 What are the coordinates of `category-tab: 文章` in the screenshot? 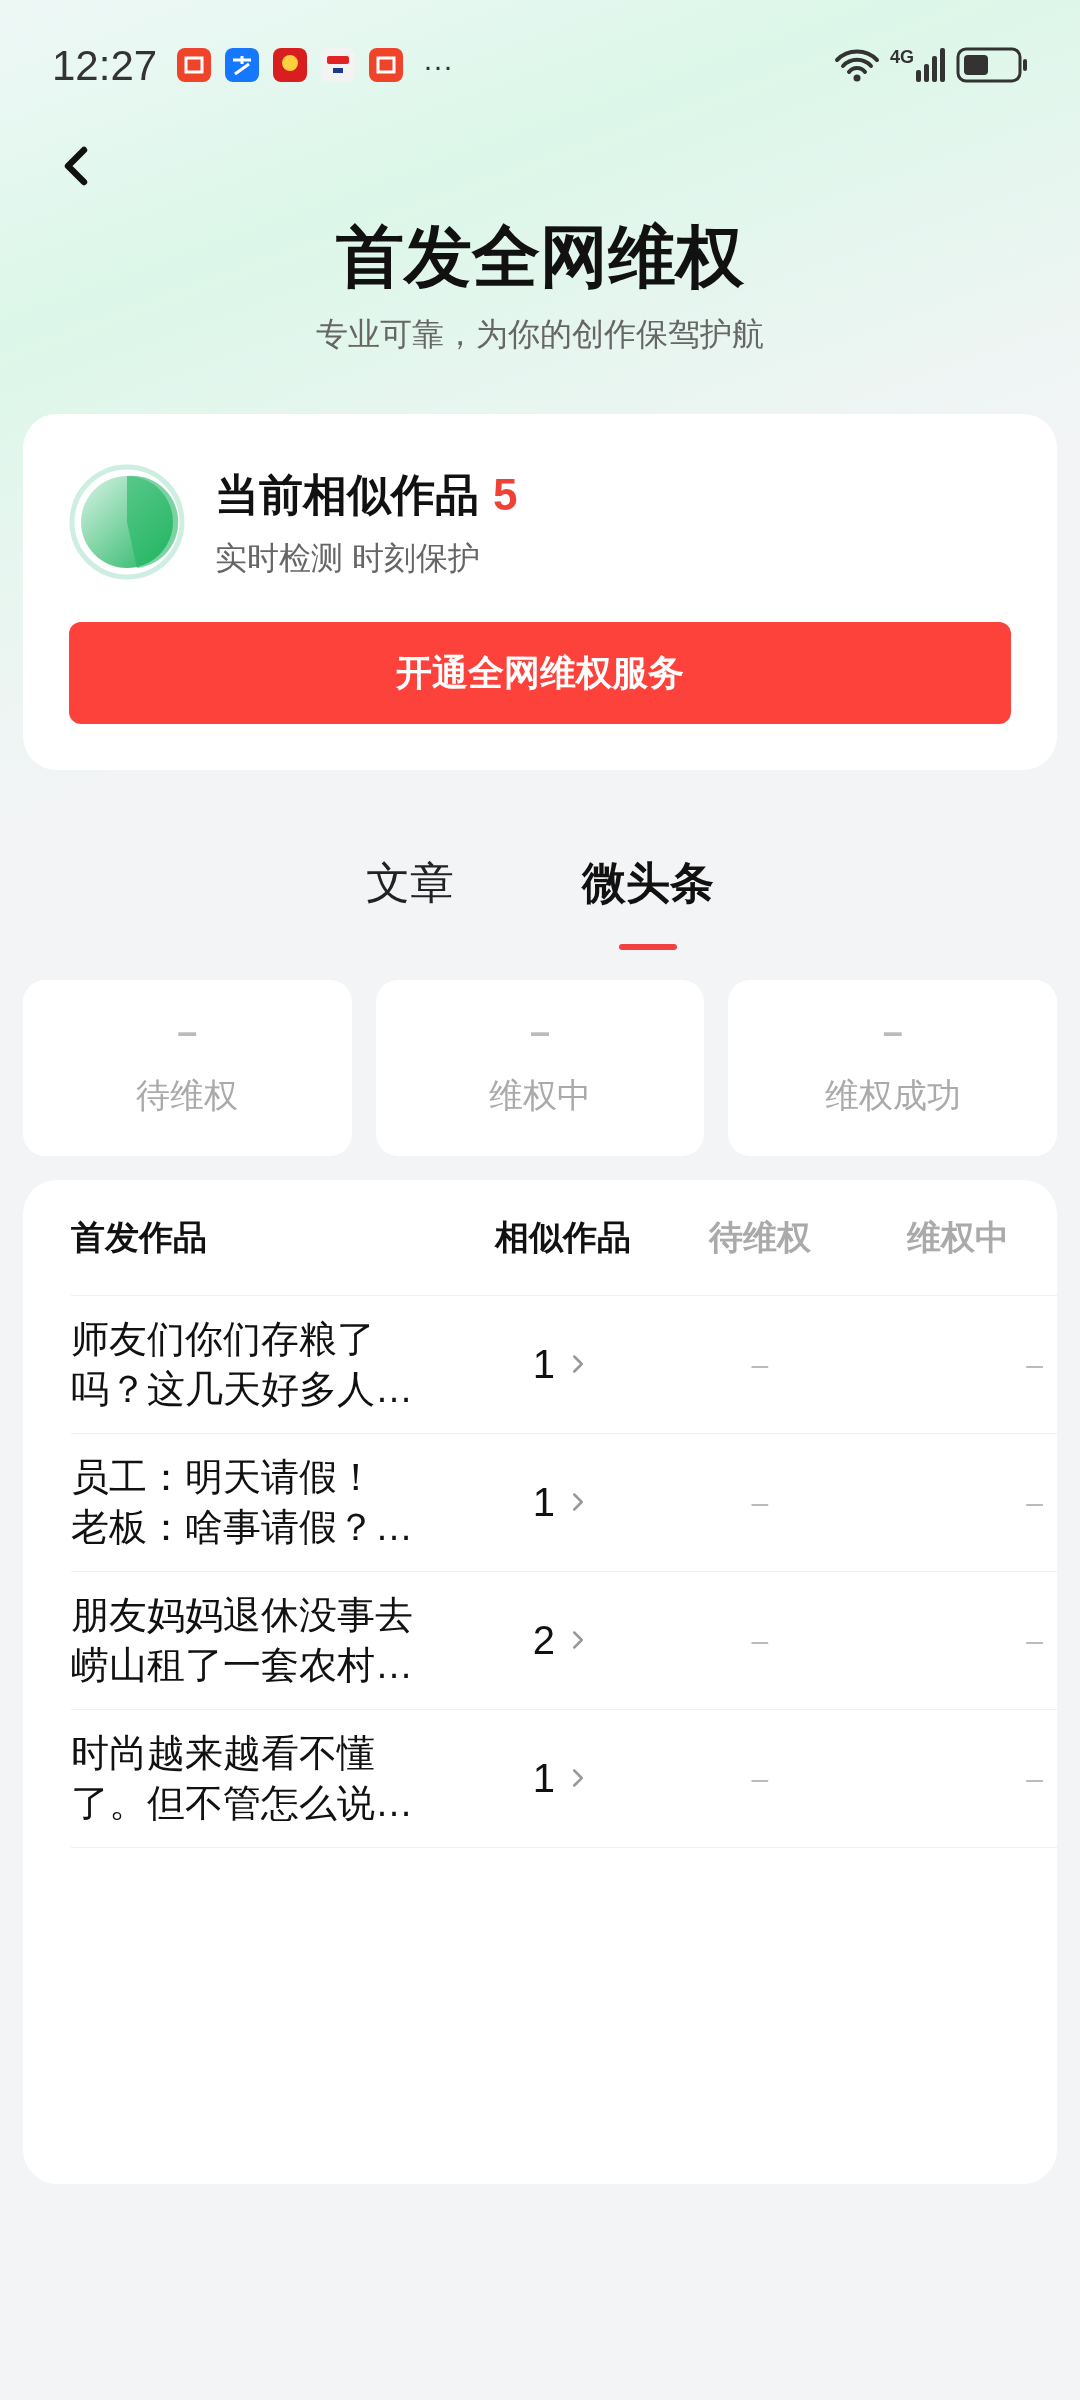 It's located at (410, 899).